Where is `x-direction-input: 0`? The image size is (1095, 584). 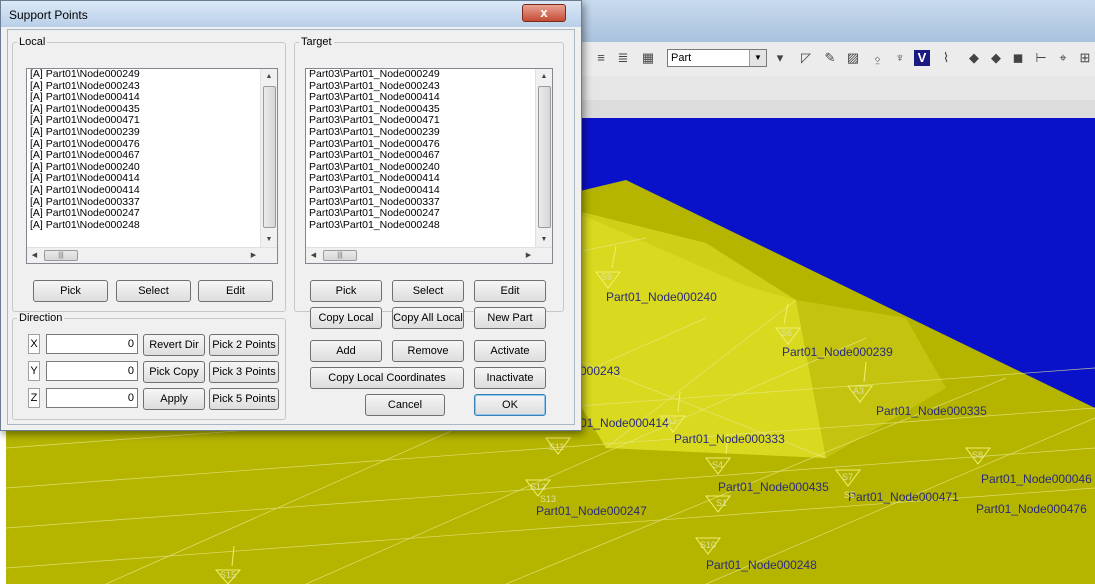
x-direction-input: 0 is located at coordinates (92, 344).